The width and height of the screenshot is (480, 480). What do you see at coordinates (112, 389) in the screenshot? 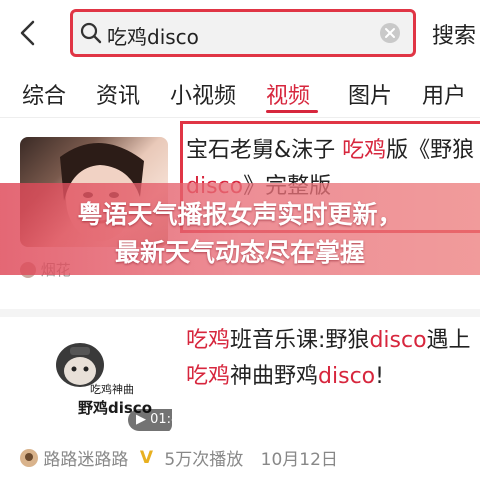
I see `thumb-caption: 吃鸡神曲` at bounding box center [112, 389].